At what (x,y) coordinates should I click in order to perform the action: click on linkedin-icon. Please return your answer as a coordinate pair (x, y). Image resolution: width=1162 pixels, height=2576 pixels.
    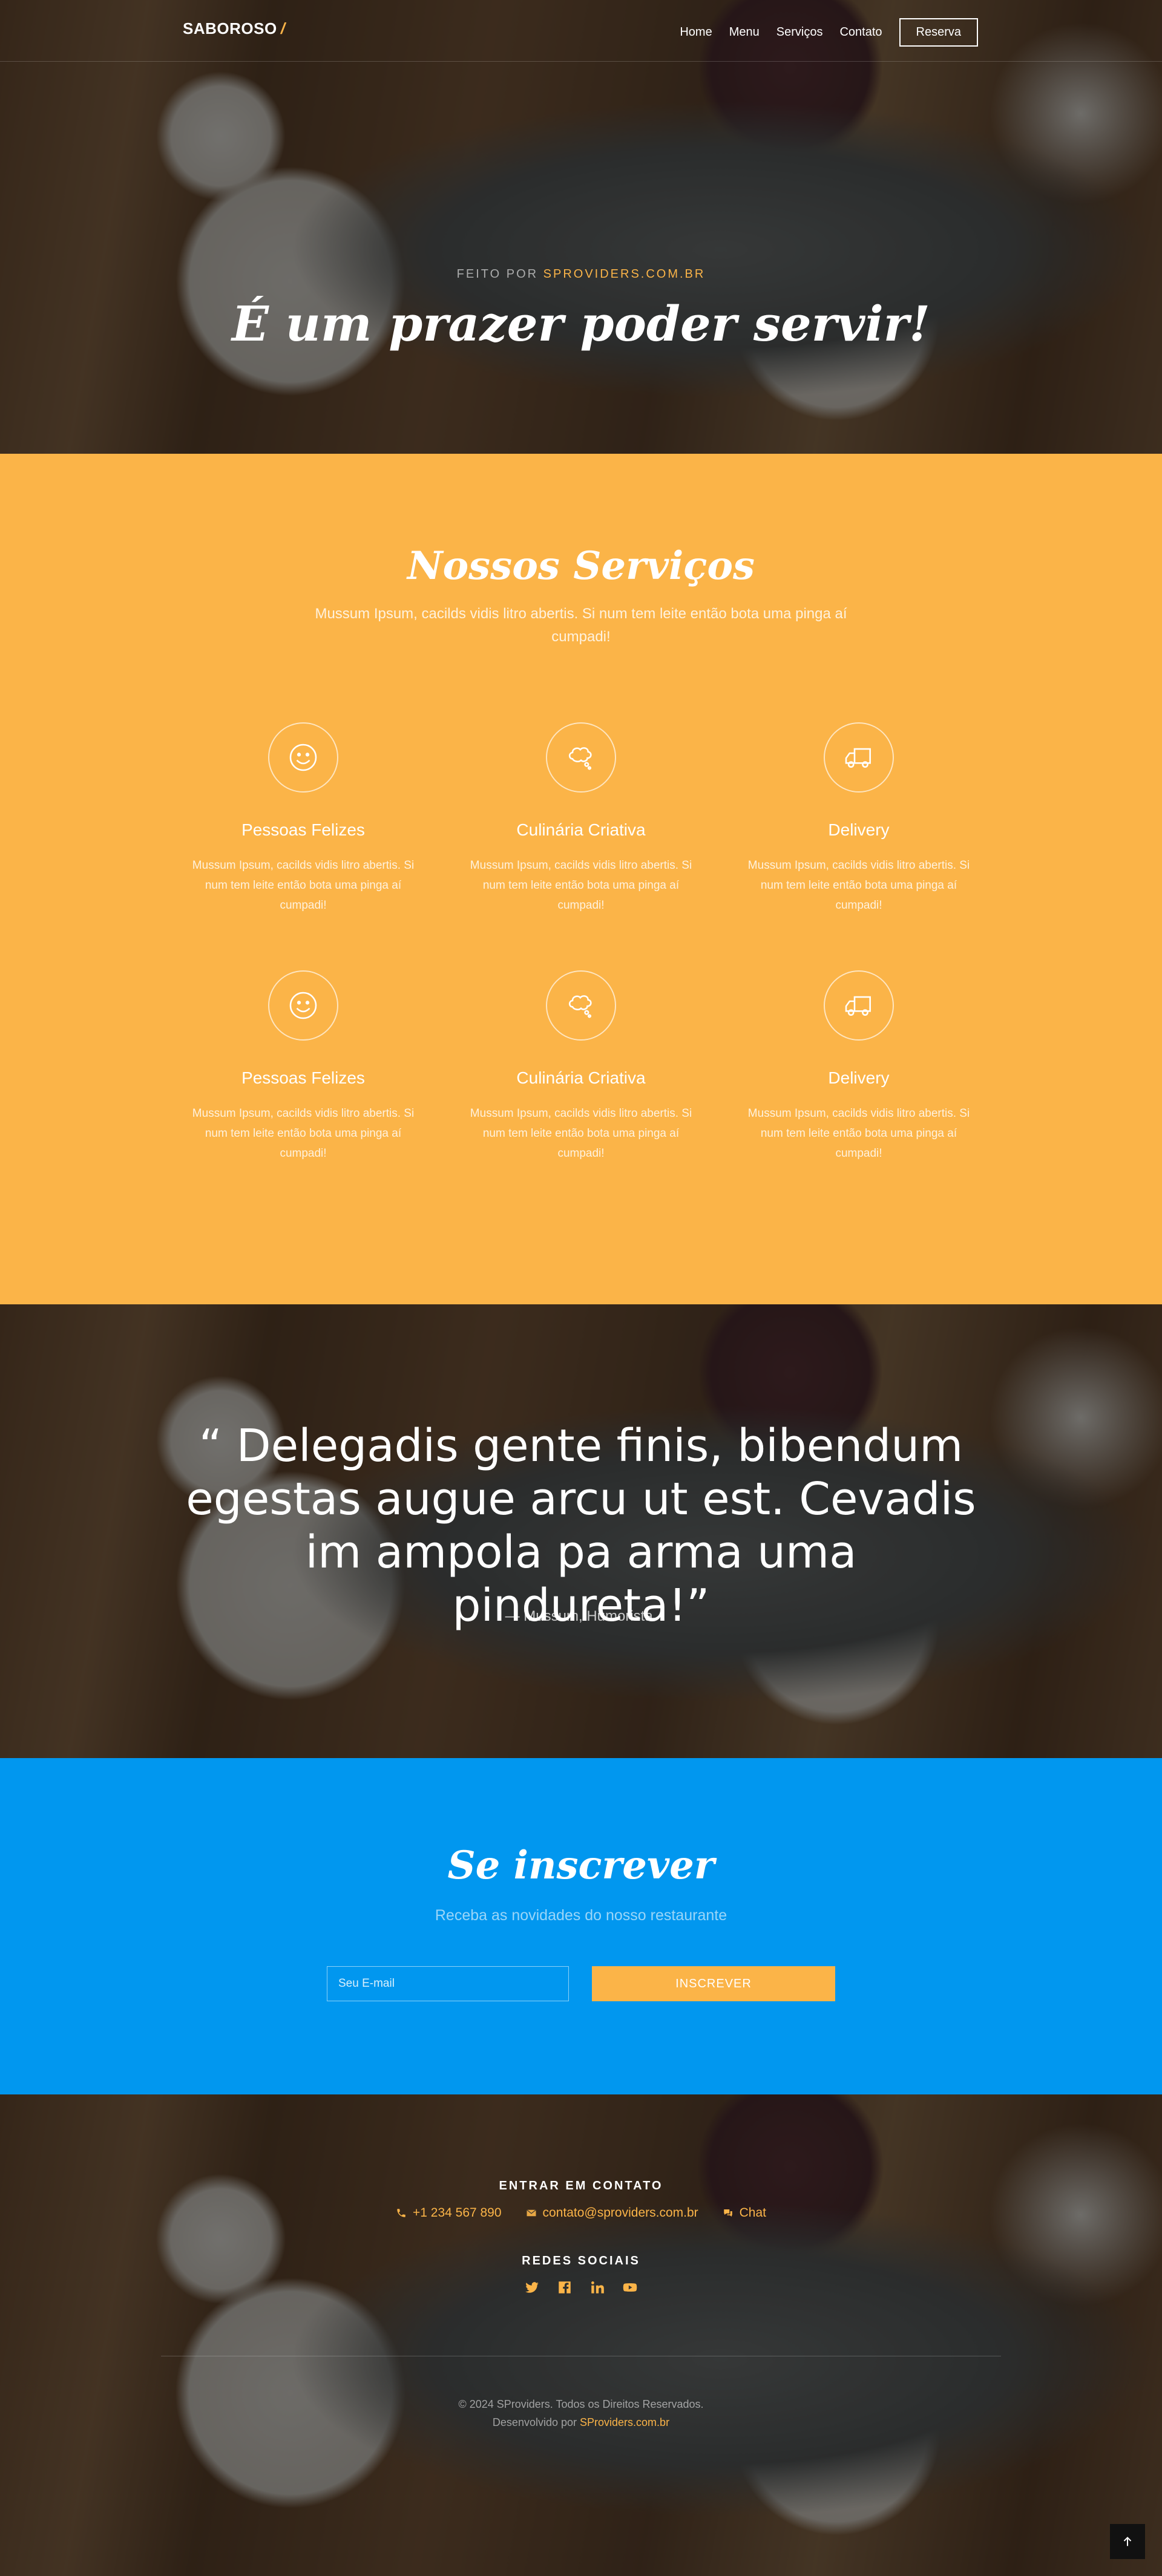
    Looking at the image, I should click on (597, 2289).